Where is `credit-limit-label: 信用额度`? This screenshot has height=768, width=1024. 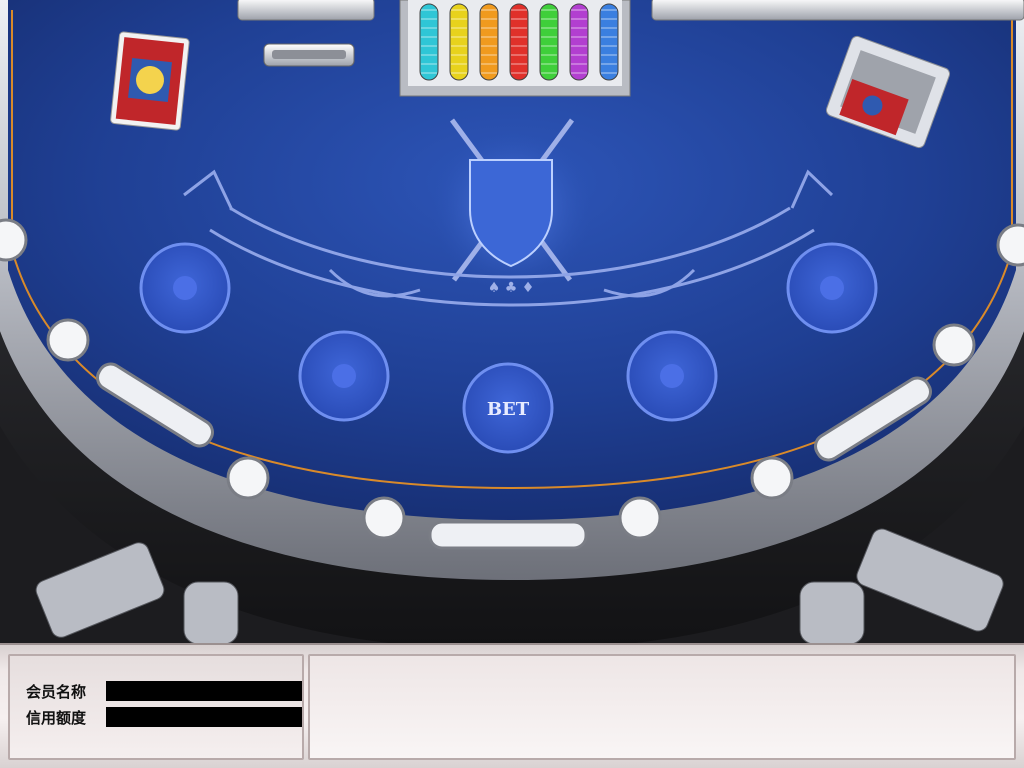 credit-limit-label: 信用额度 is located at coordinates (56, 717).